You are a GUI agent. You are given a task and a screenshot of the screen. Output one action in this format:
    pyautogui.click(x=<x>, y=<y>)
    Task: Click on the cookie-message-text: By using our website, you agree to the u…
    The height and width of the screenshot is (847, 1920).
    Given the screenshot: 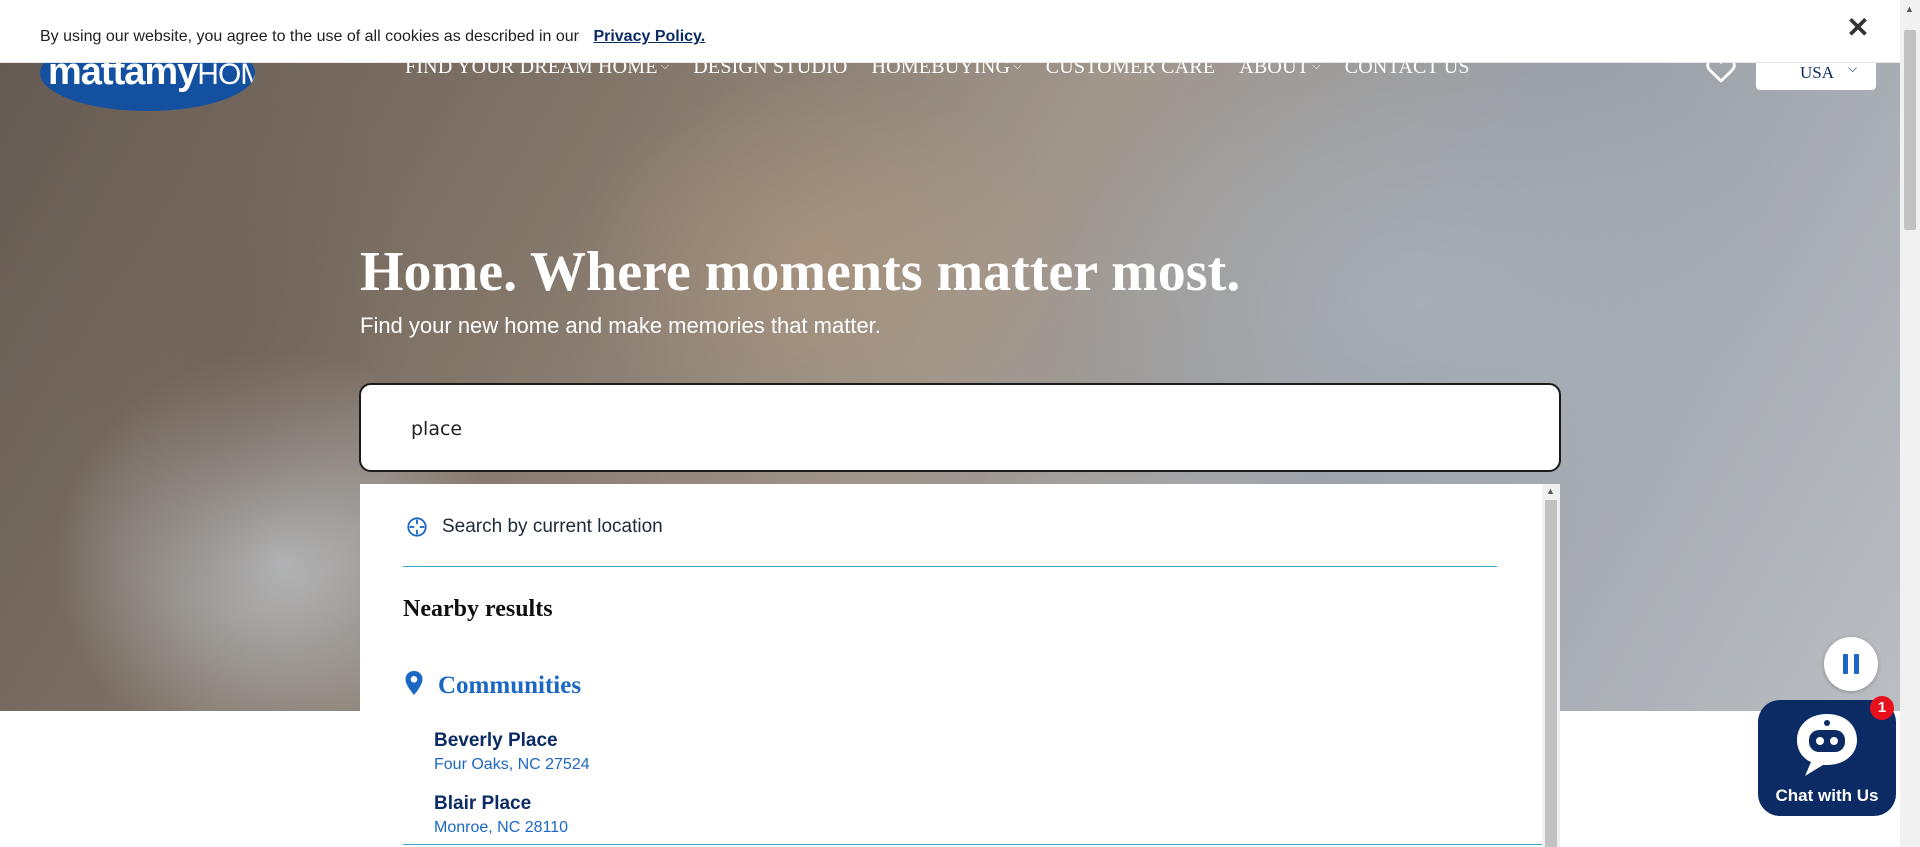 What is the action you would take?
    pyautogui.click(x=309, y=36)
    